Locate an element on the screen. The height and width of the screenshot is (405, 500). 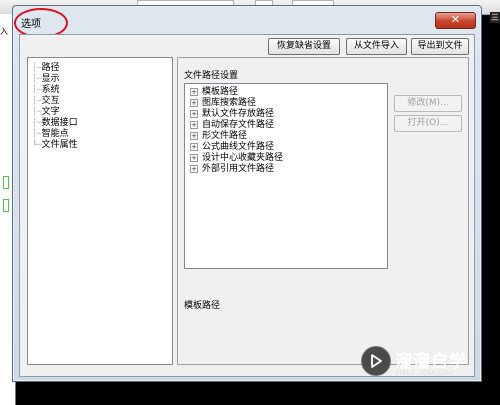
nav-item-display: ┆┄显示 is located at coordinates (46, 78).